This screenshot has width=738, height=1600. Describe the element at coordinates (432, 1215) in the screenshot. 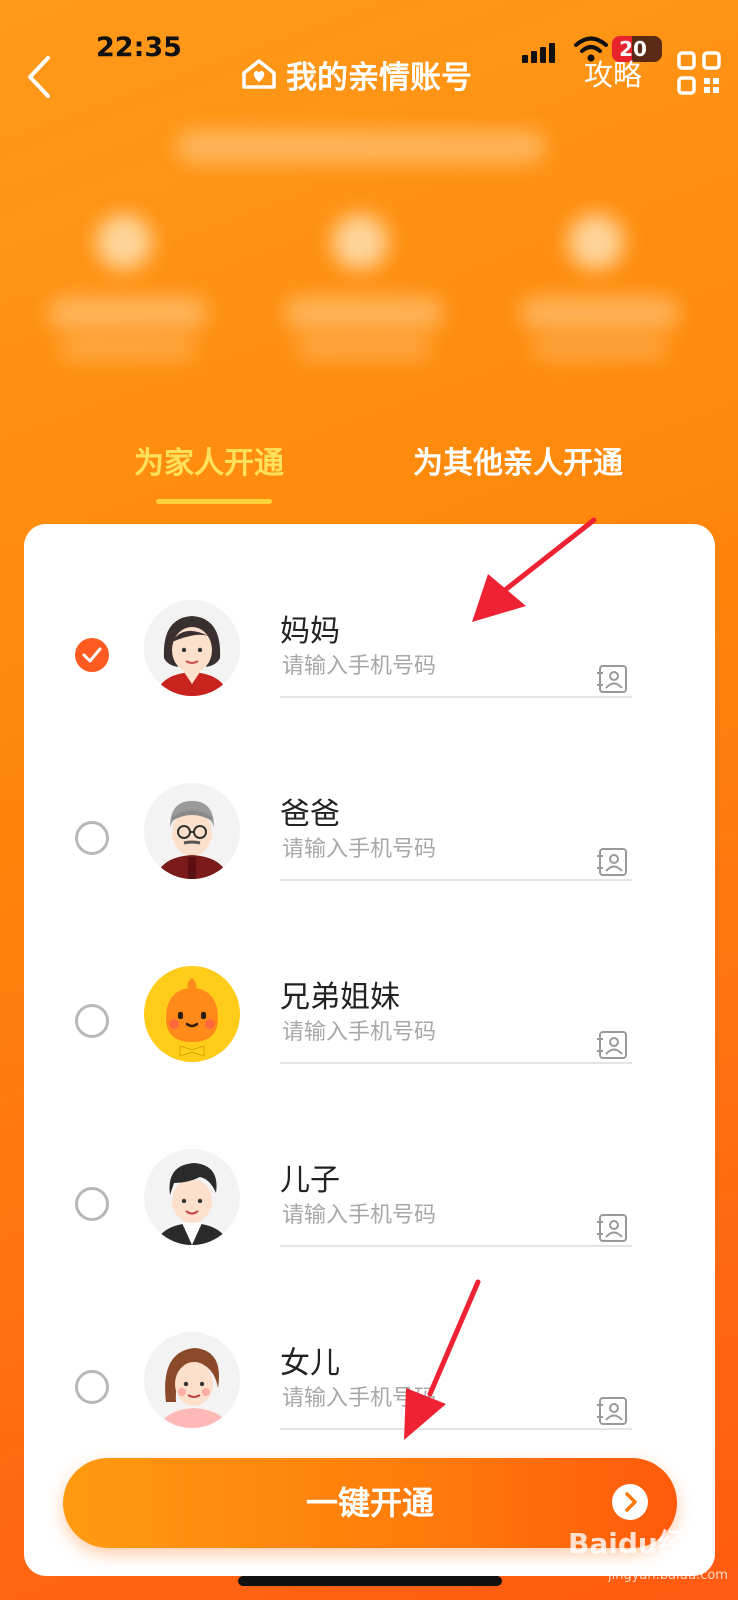

I see `phone-input-son` at that location.